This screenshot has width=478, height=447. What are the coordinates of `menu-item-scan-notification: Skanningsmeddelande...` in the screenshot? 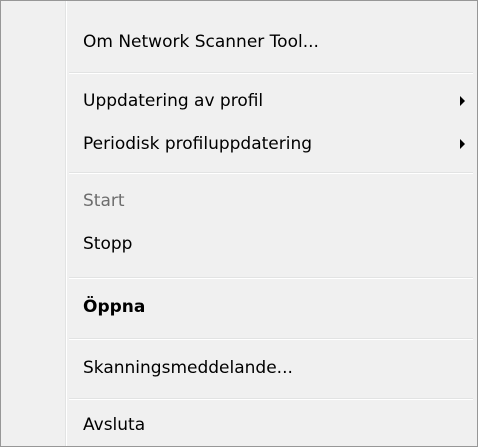 It's located at (188, 368).